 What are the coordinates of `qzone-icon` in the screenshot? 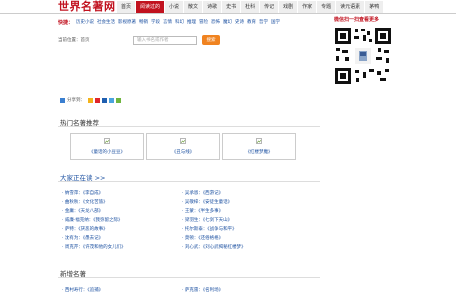 It's located at (90, 100).